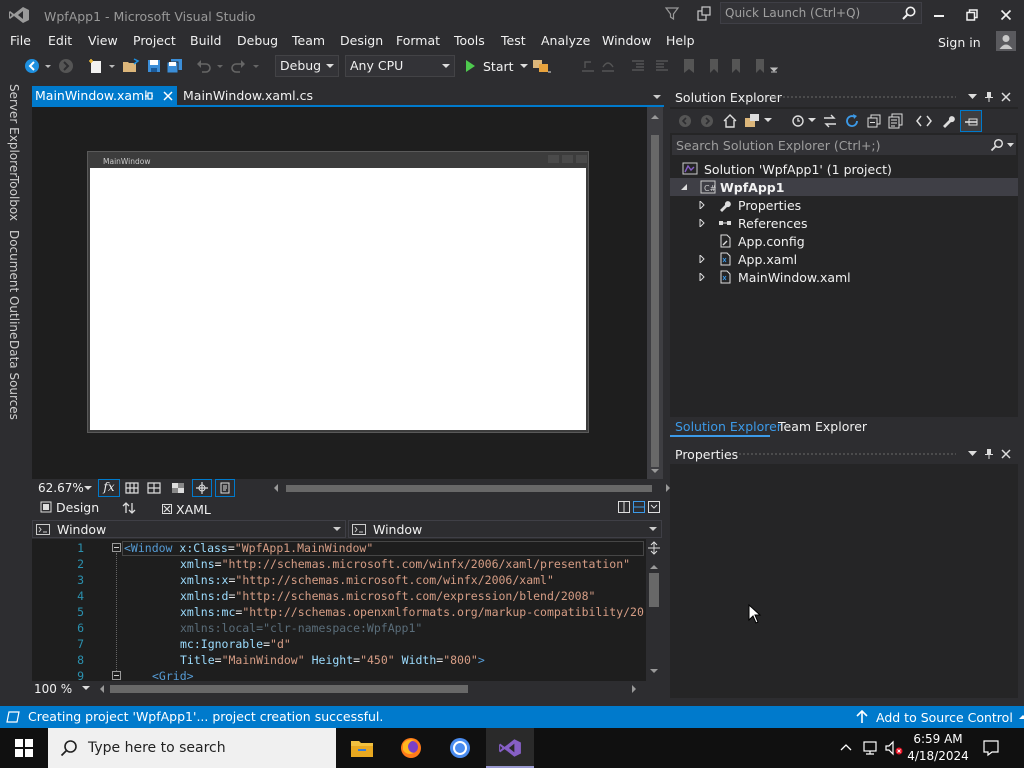 The height and width of the screenshot is (768, 1024). I want to click on previous-bookmark-icon, so click(714, 66).